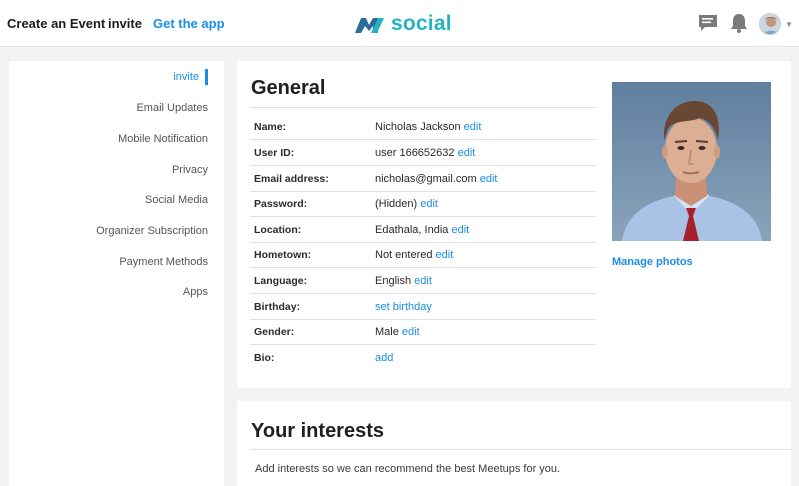  I want to click on info-label: Name:, so click(270, 127).